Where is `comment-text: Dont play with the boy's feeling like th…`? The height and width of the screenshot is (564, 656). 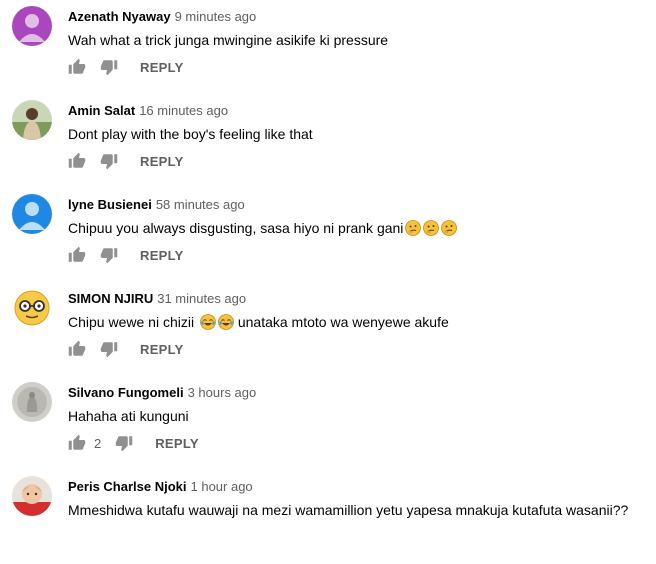
comment-text: Dont play with the boy's feeling like th… is located at coordinates (190, 134).